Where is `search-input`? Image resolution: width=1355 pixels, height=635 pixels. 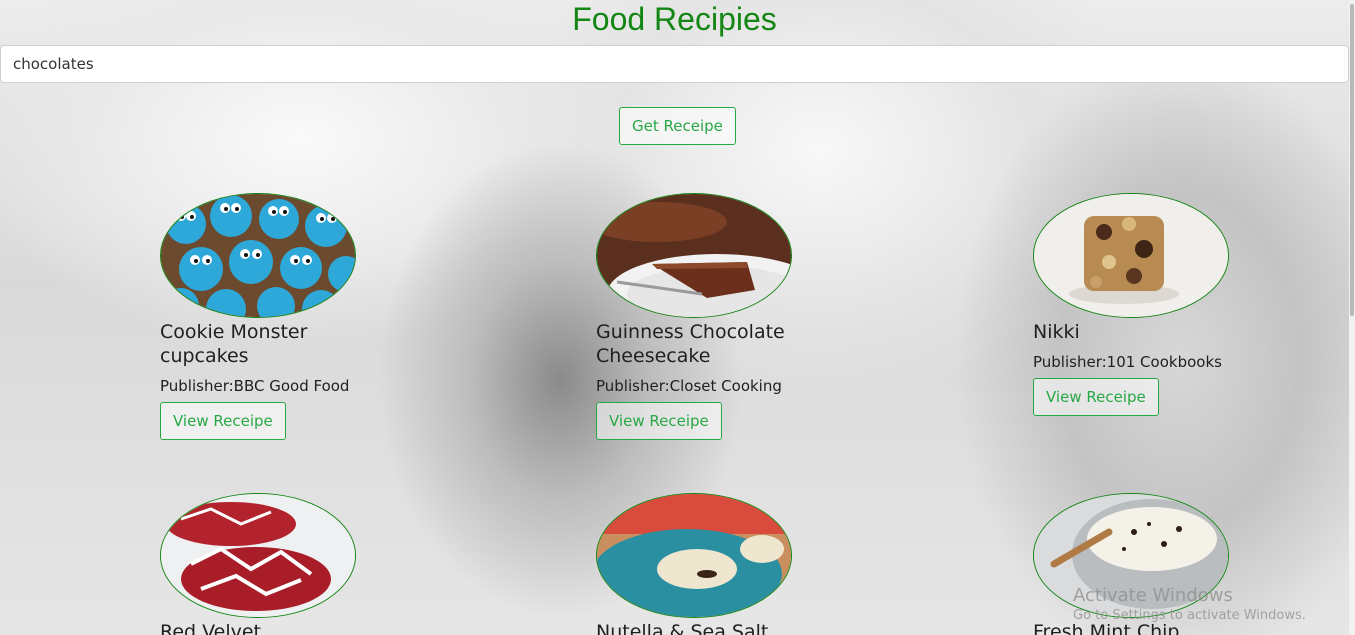
search-input is located at coordinates (674, 64).